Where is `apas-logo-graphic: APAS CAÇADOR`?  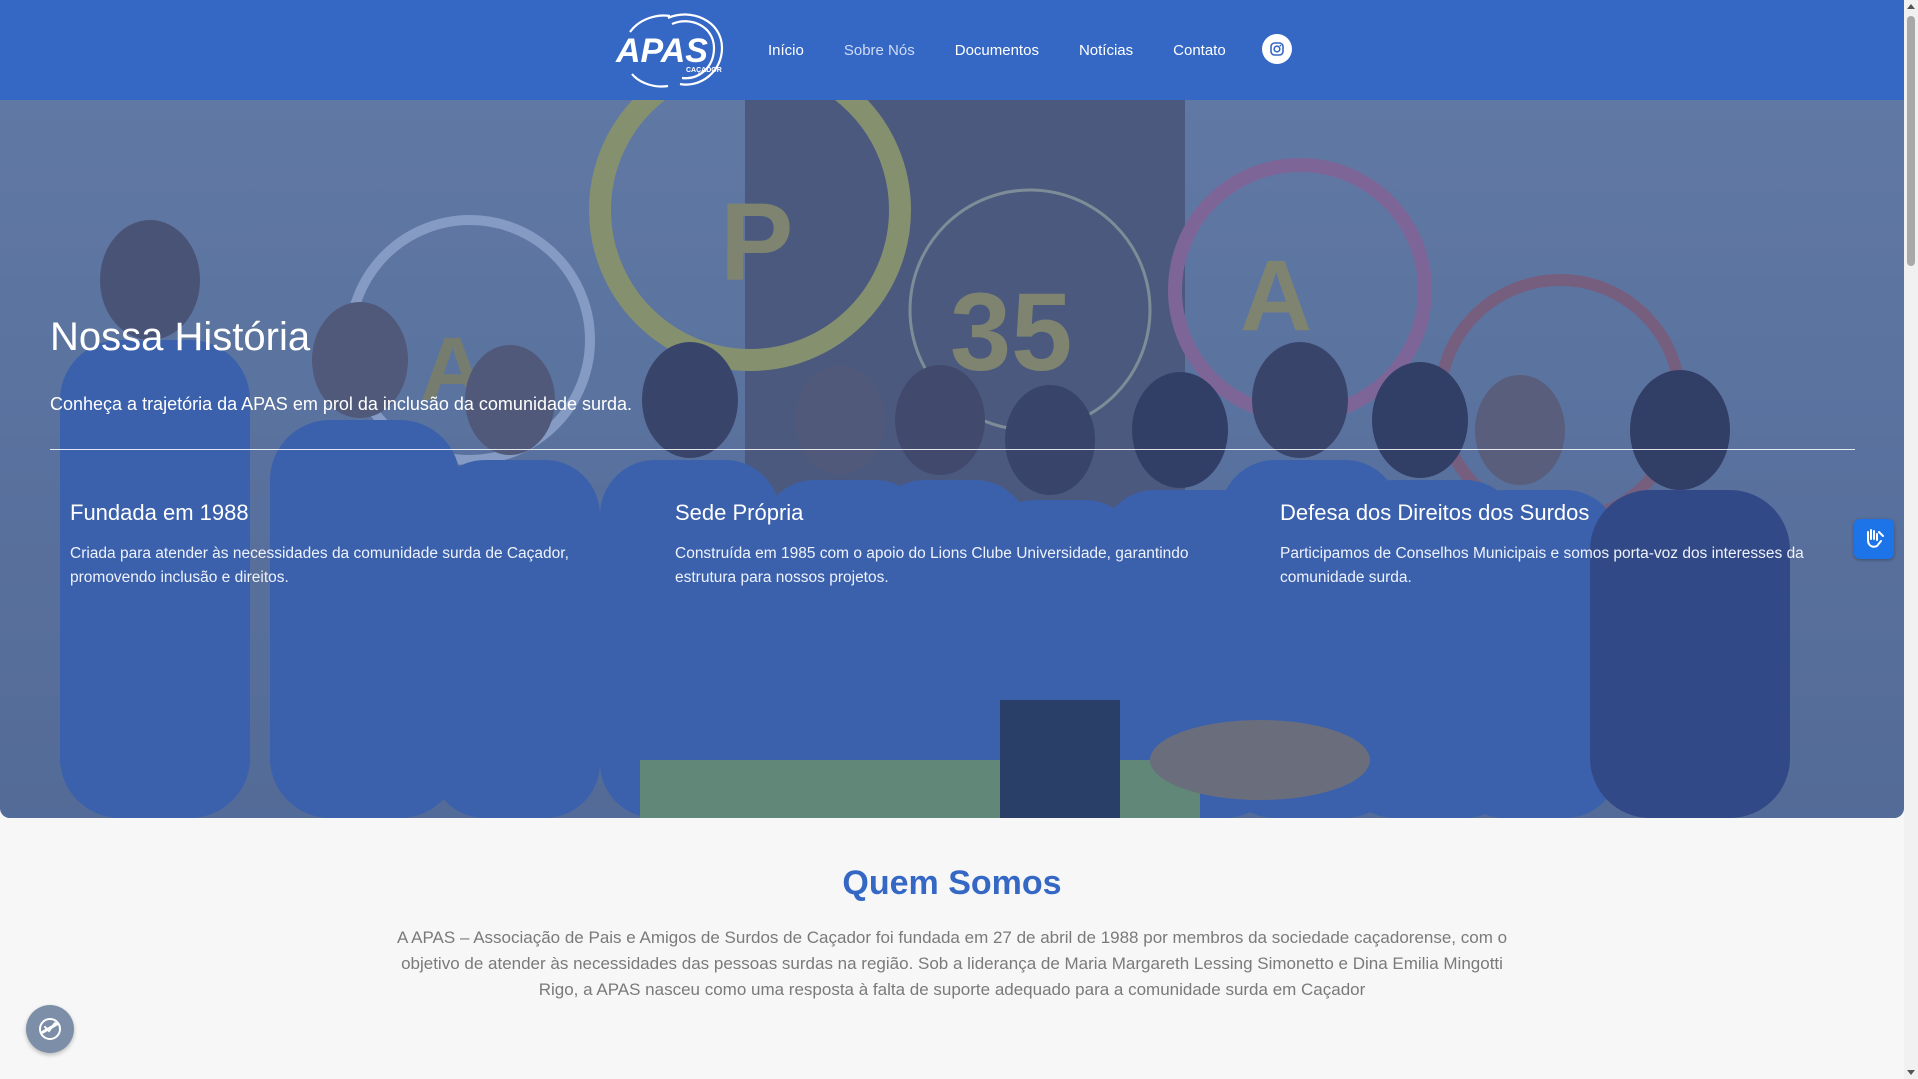
apas-logo-graphic: APAS CAÇADOR is located at coordinates (669, 50).